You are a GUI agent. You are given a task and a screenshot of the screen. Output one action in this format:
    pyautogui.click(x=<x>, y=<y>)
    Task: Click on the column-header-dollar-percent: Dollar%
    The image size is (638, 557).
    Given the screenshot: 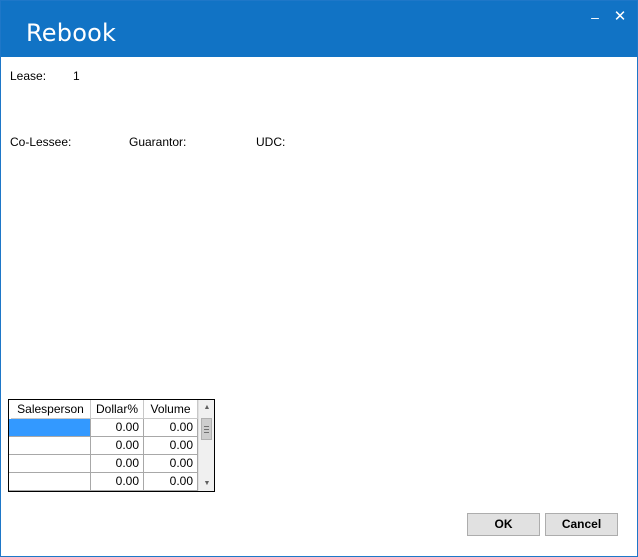 What is the action you would take?
    pyautogui.click(x=117, y=409)
    